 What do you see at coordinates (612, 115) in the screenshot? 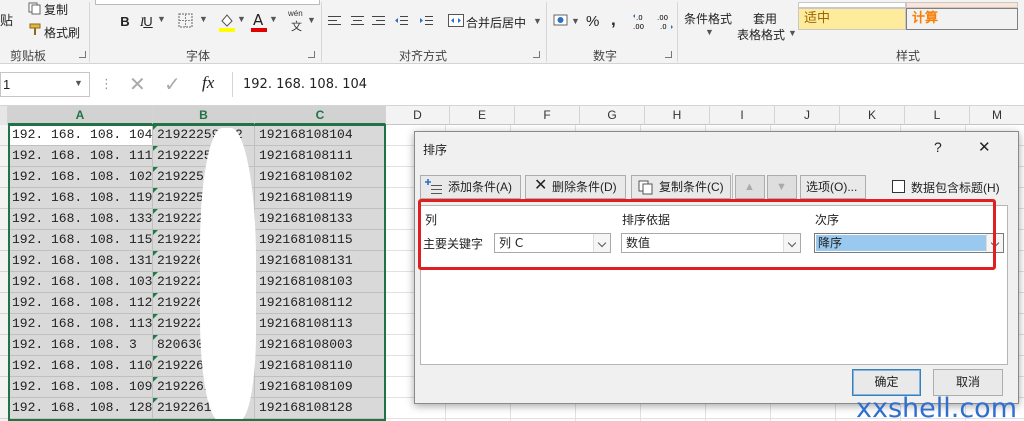
I see `column-header-g: G` at bounding box center [612, 115].